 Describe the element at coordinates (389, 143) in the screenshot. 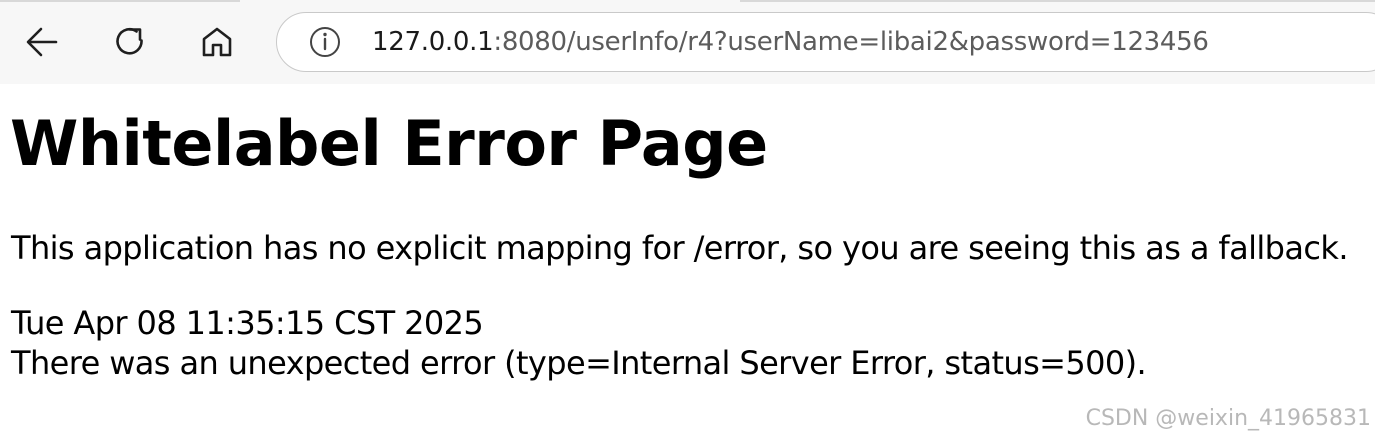

I see `page-title: Whitelabel Error Page` at that location.